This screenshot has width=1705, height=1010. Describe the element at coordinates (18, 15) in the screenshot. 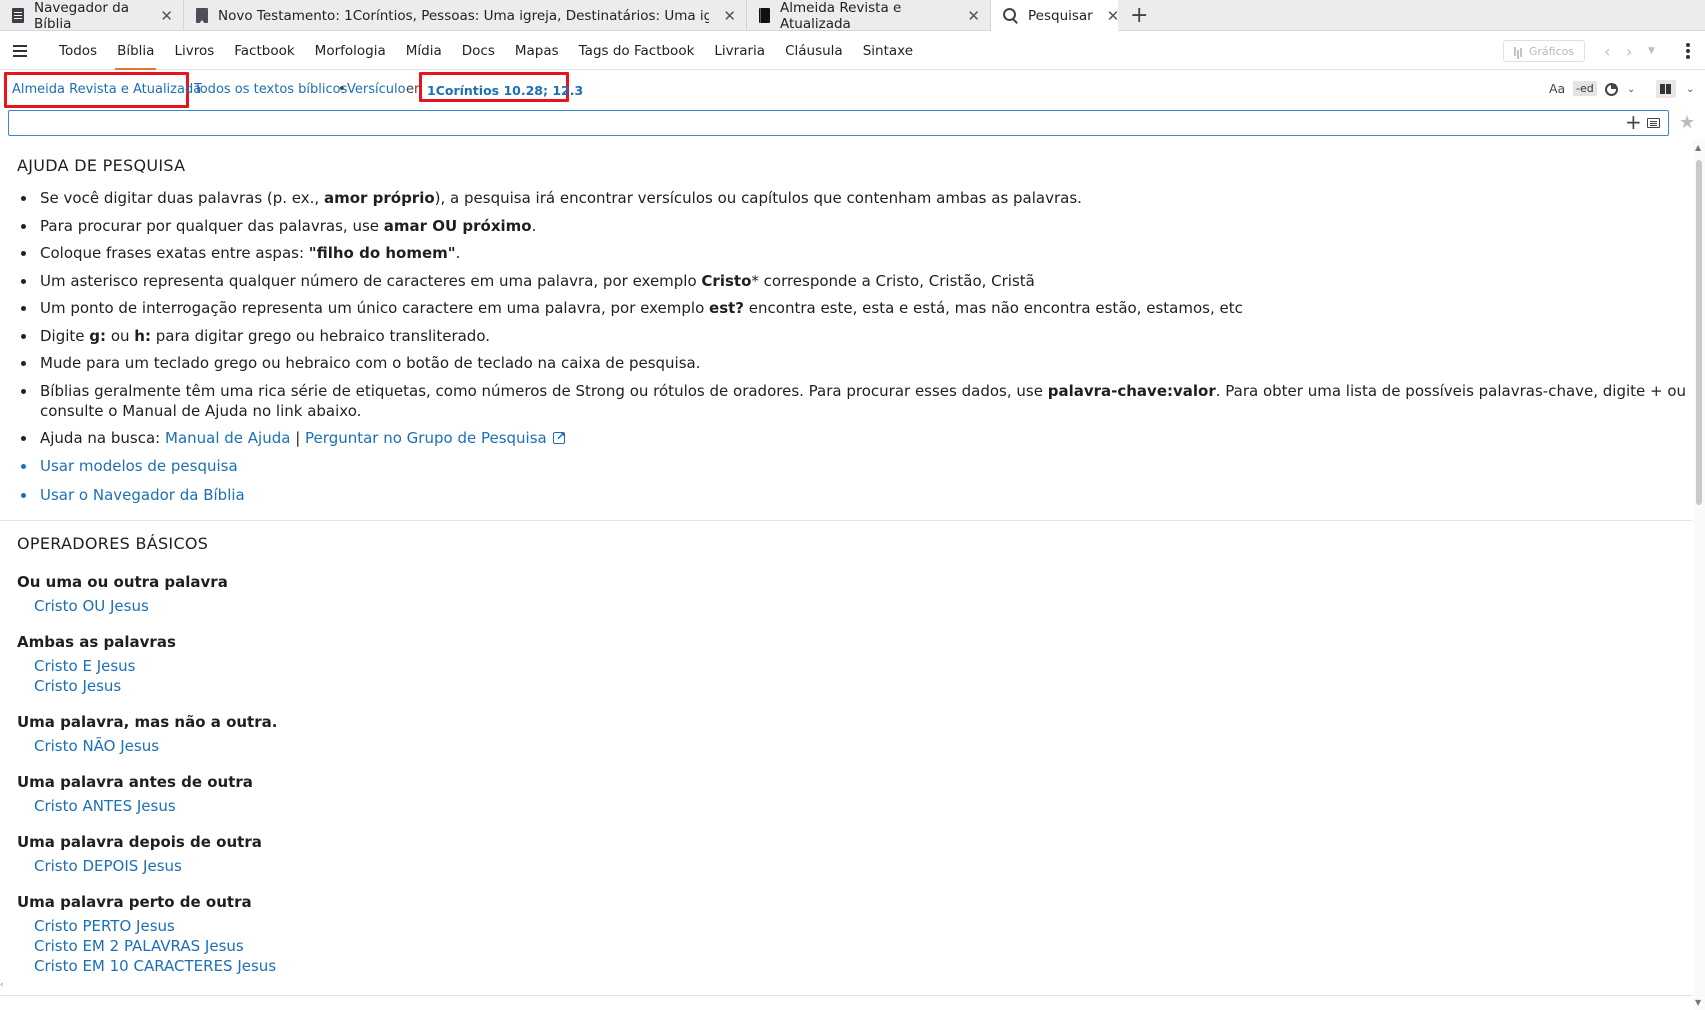

I see `document-icon` at that location.